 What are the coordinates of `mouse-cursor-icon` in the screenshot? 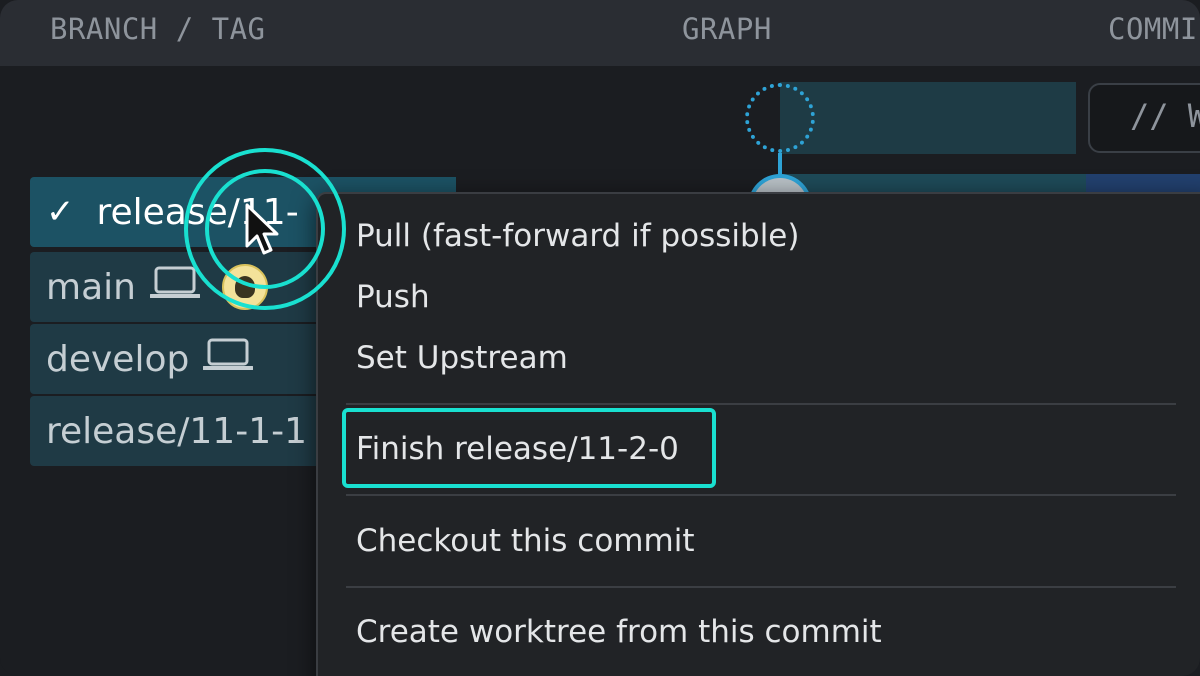 It's located at (262, 232).